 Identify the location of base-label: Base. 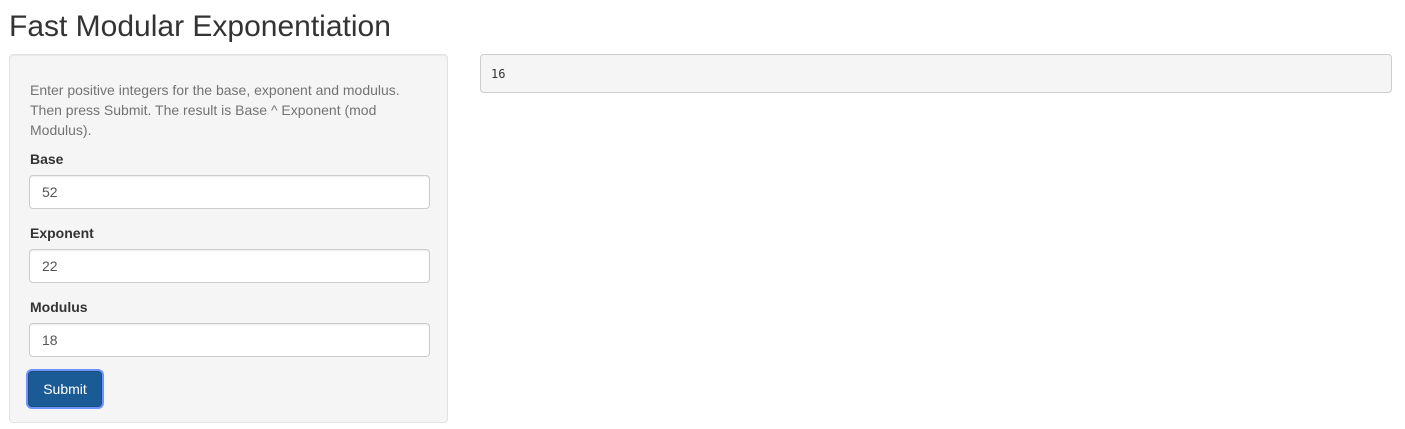
(47, 159).